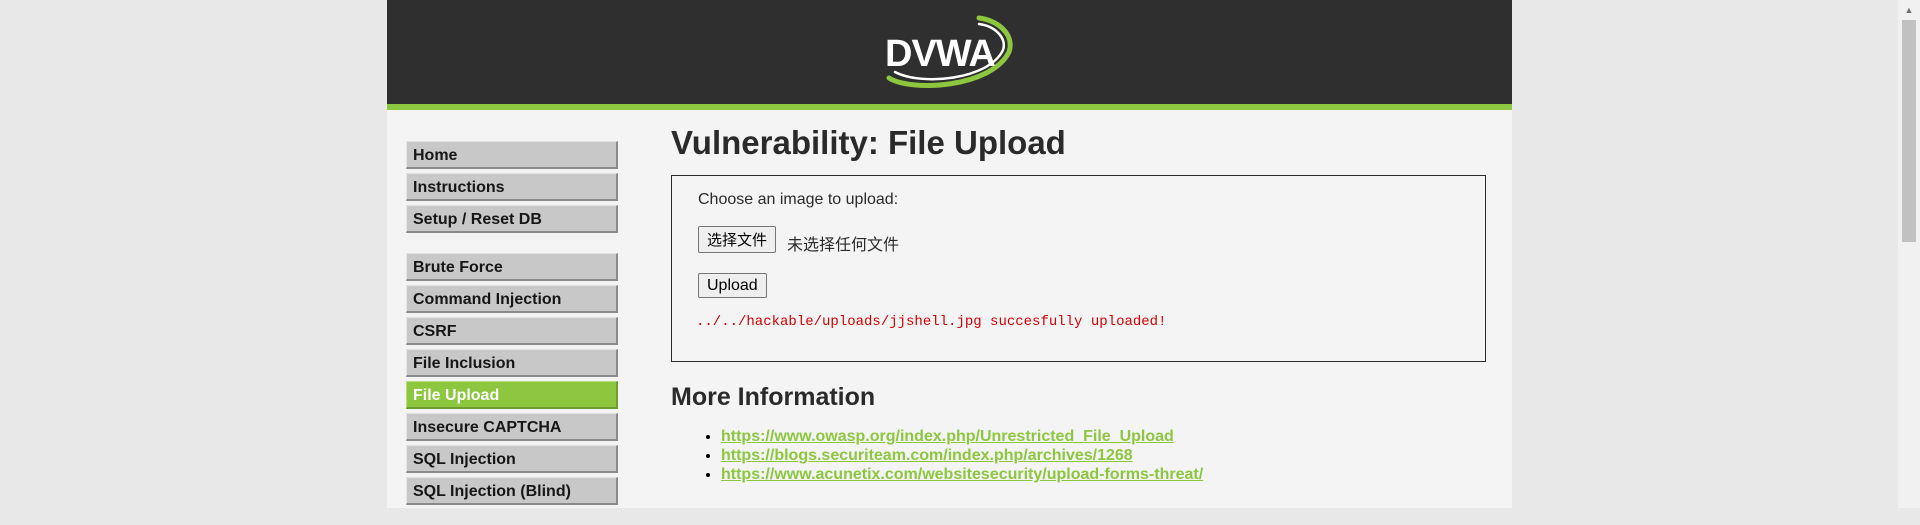 The width and height of the screenshot is (1920, 525). I want to click on menu-item-command-injection: Command Injection, so click(512, 299).